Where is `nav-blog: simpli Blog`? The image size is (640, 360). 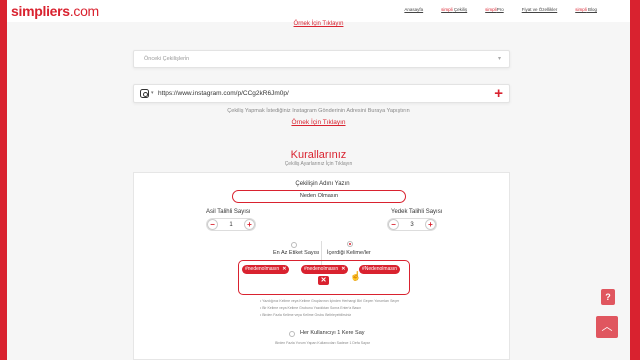
nav-blog: simpli Blog is located at coordinates (586, 9).